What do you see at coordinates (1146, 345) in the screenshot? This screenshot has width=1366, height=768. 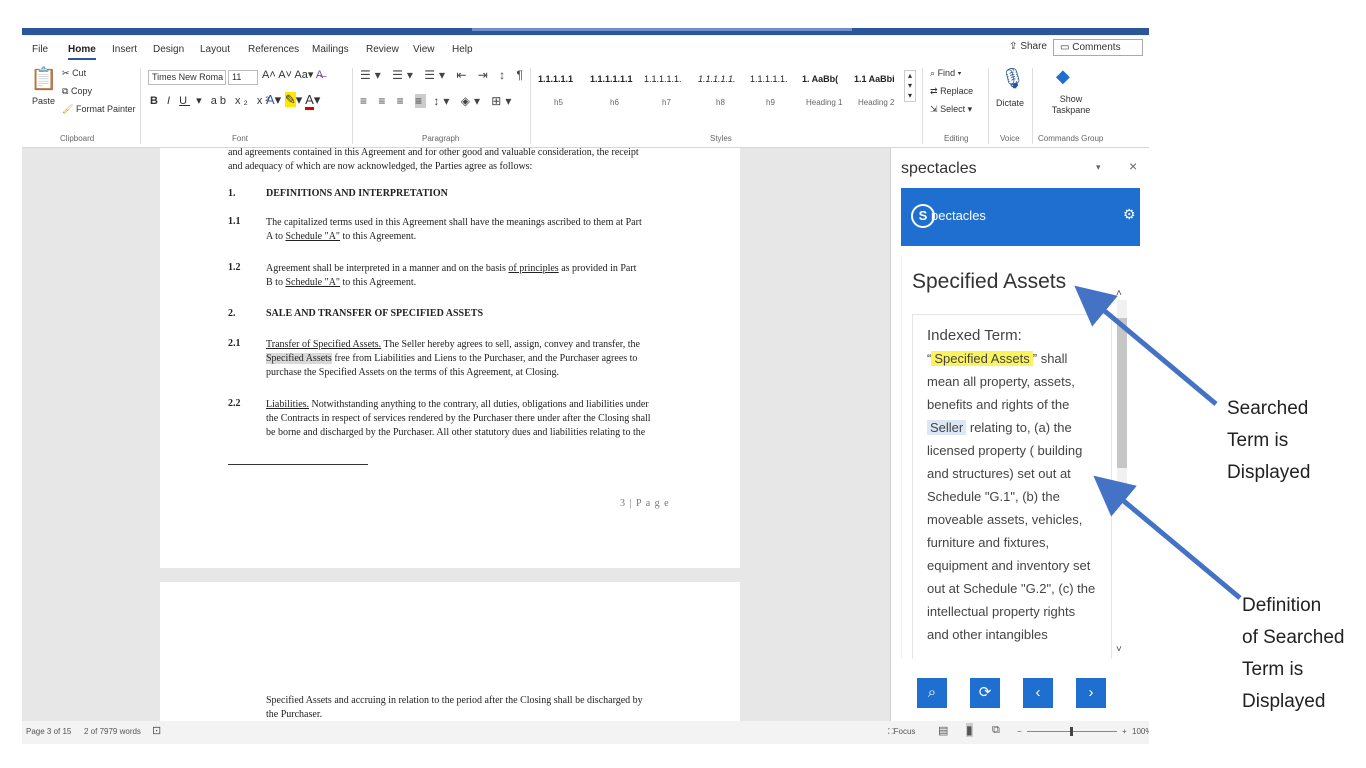 I see `arrow-to-searched-term` at bounding box center [1146, 345].